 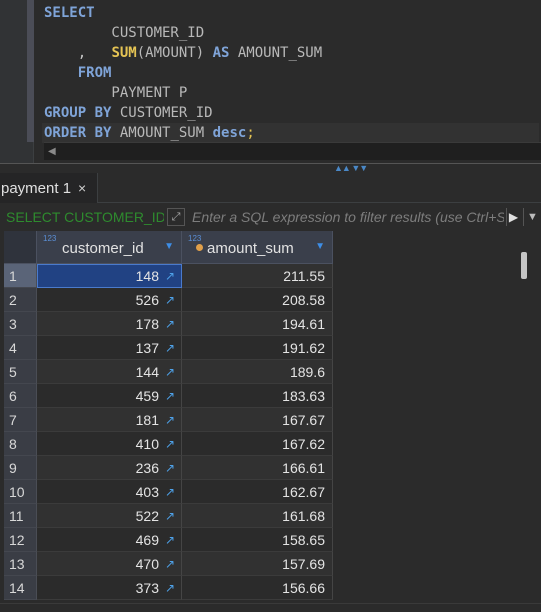 I want to click on row-number: 5, so click(x=20, y=372).